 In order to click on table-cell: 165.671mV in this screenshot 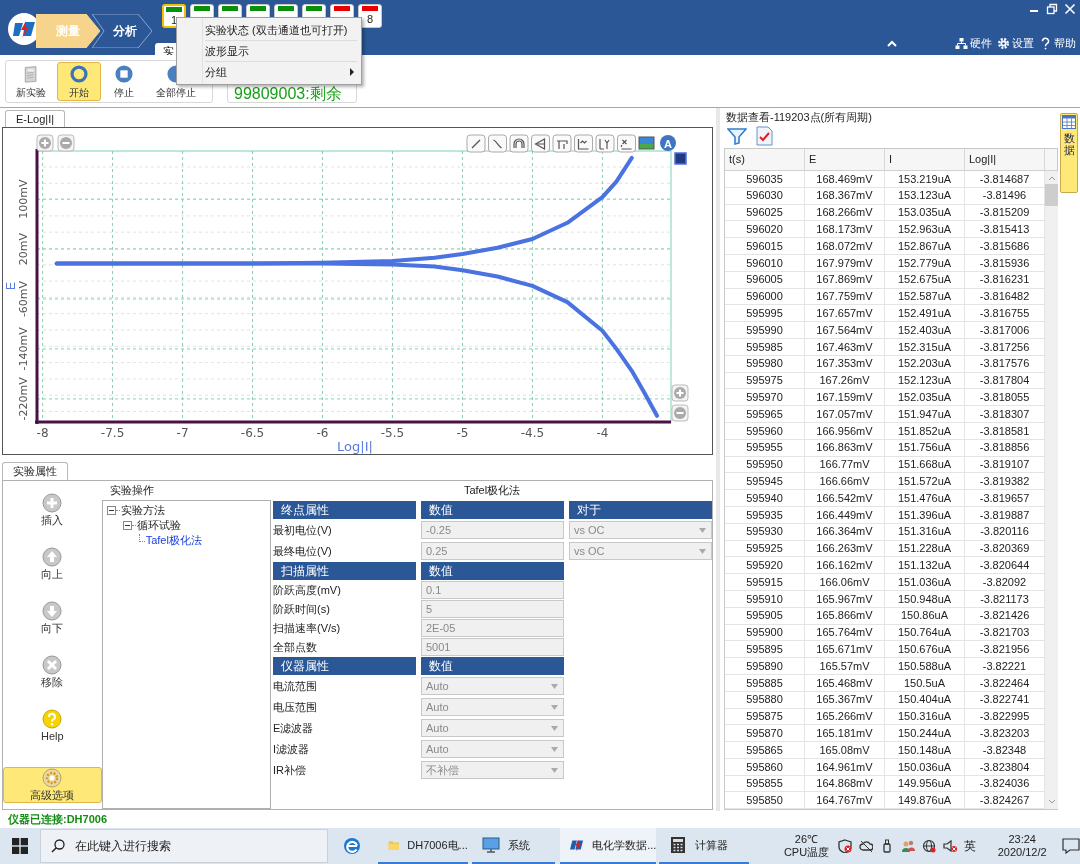, I will do `click(845, 649)`.